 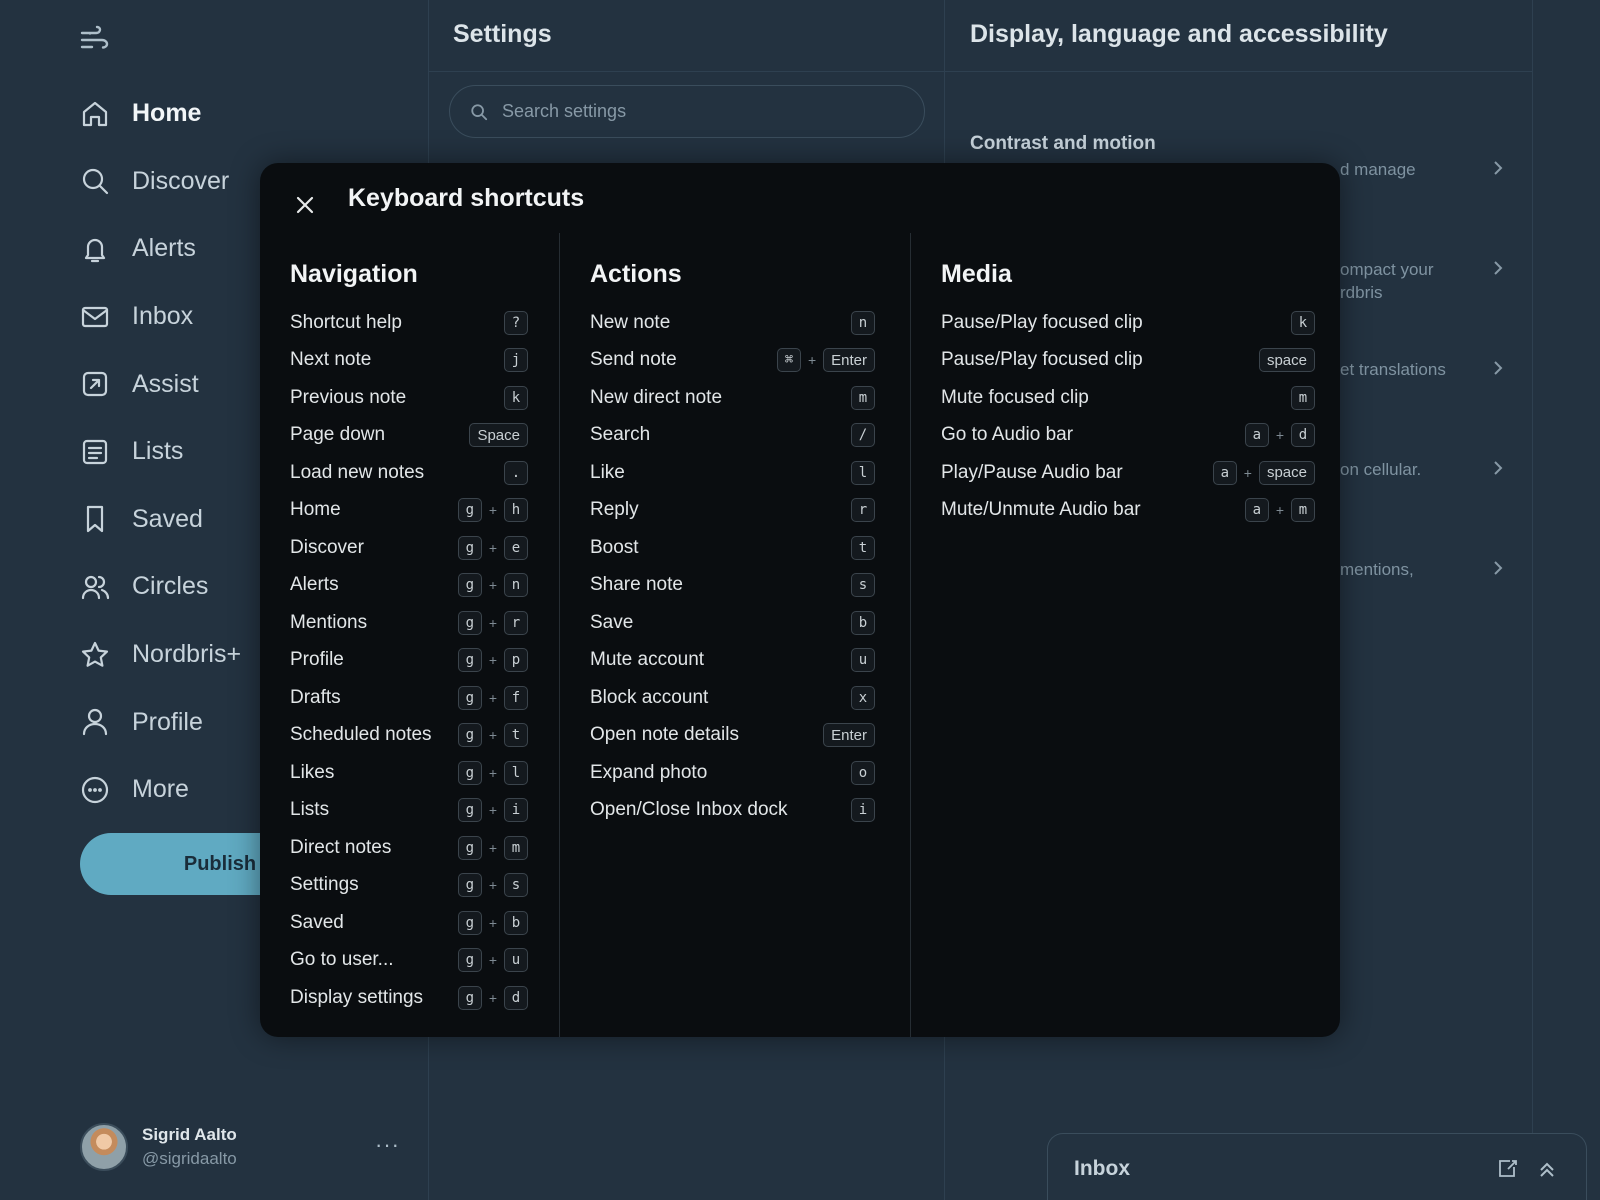 I want to click on shortcut-row: Expand photo o, so click(x=732, y=773).